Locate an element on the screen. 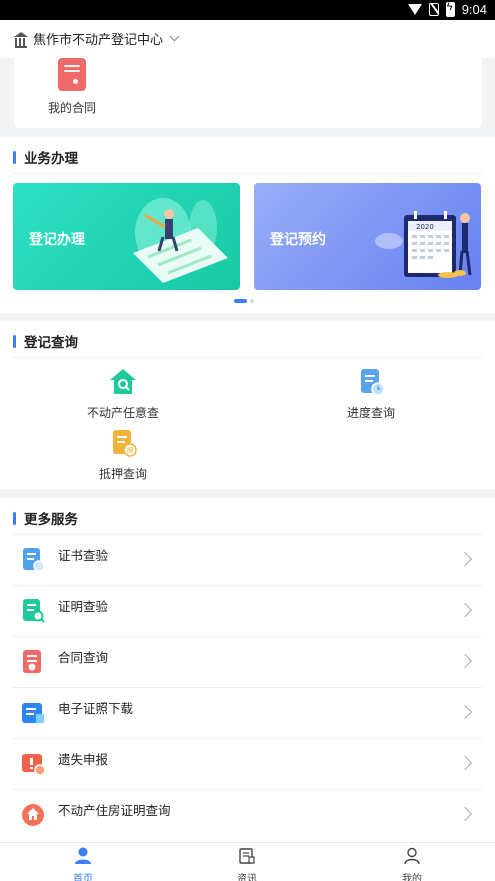 The width and height of the screenshot is (495, 881). contract-query-item: 合同查询 is located at coordinates (247, 662).